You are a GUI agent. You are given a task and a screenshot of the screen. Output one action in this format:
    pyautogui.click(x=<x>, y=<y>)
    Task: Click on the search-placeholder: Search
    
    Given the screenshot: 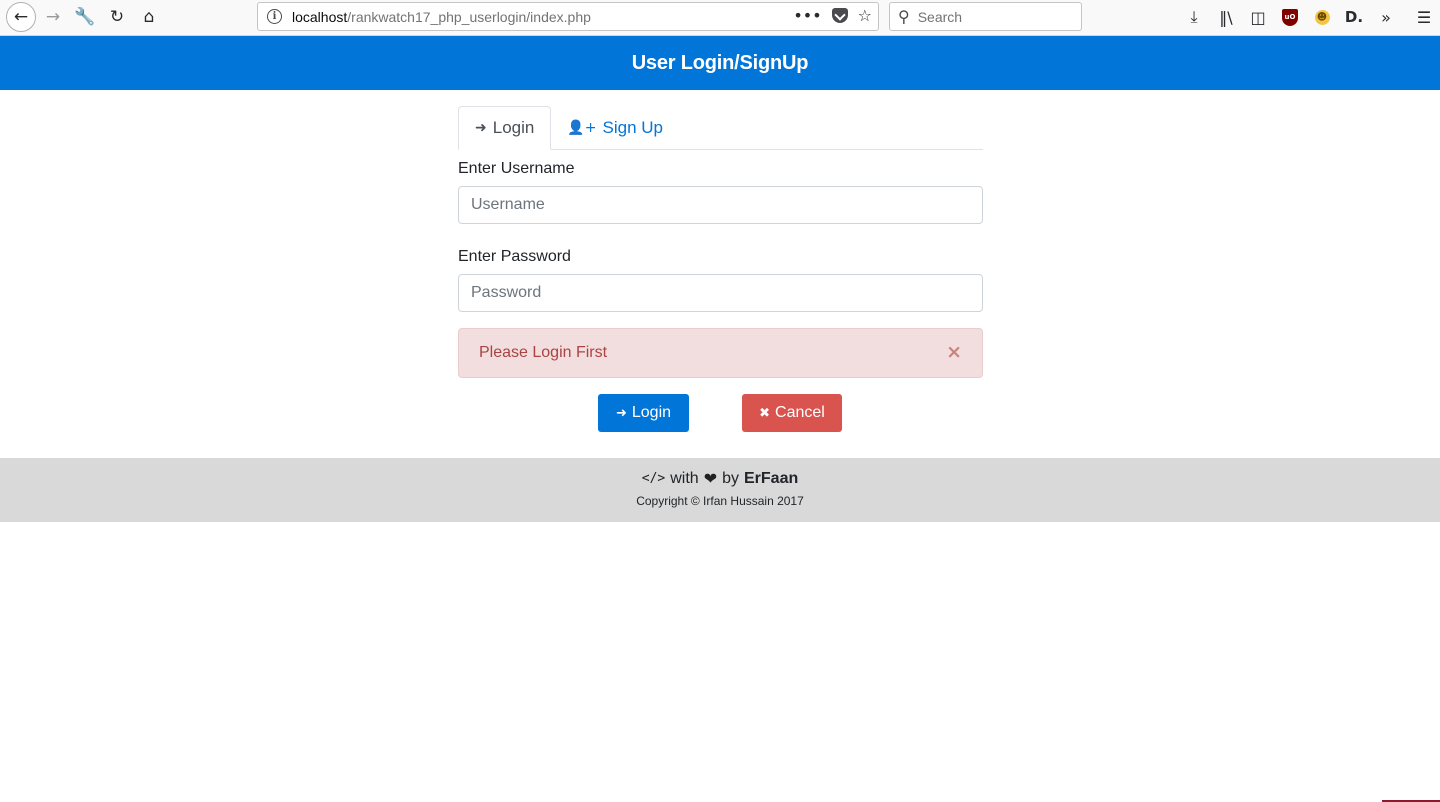 What is the action you would take?
    pyautogui.click(x=940, y=16)
    